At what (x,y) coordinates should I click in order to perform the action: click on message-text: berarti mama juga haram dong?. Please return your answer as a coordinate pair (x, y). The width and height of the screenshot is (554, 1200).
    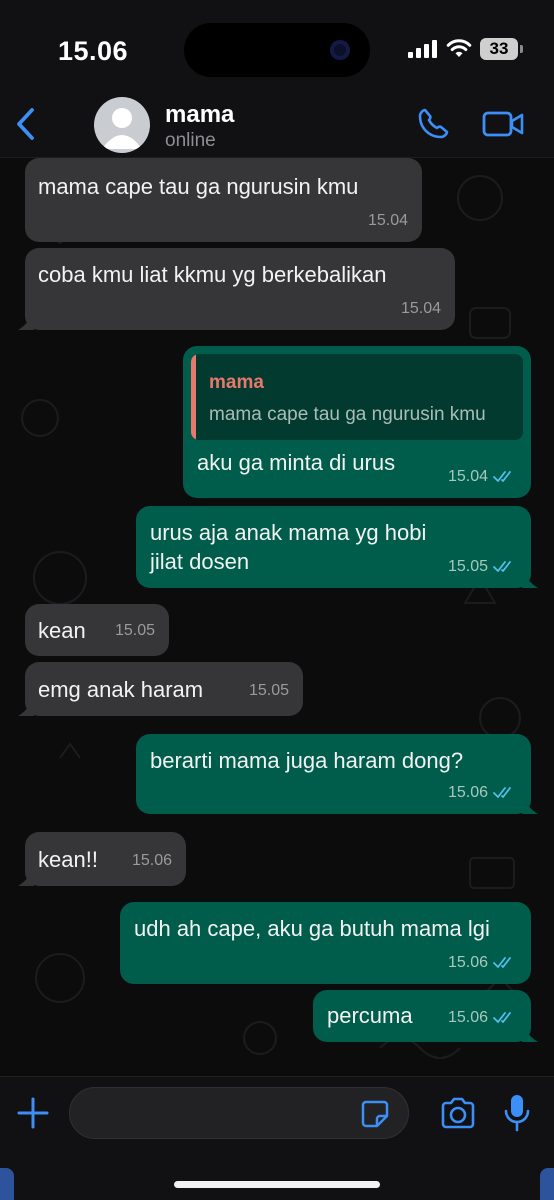
    Looking at the image, I should click on (307, 760).